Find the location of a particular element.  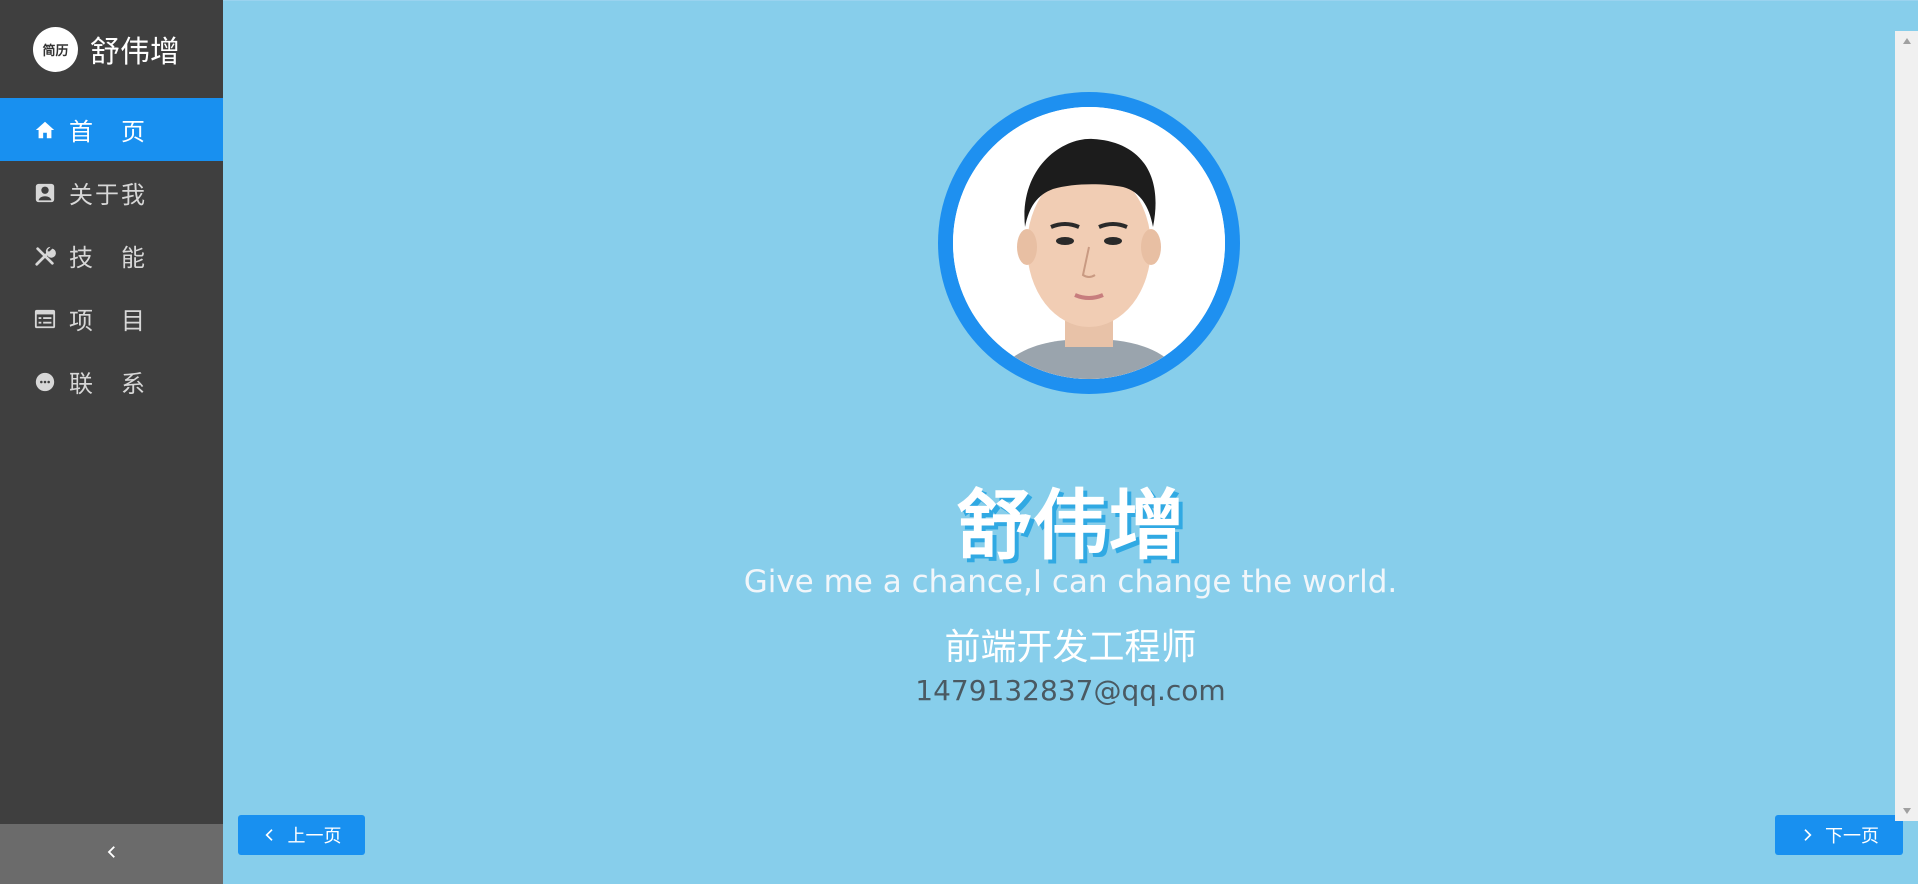

list-icon is located at coordinates (45, 319).